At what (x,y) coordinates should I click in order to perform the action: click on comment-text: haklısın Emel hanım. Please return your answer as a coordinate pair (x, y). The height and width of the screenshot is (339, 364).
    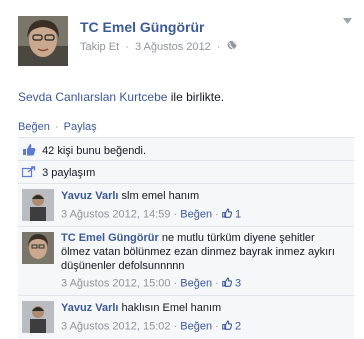
    Looking at the image, I should click on (171, 308).